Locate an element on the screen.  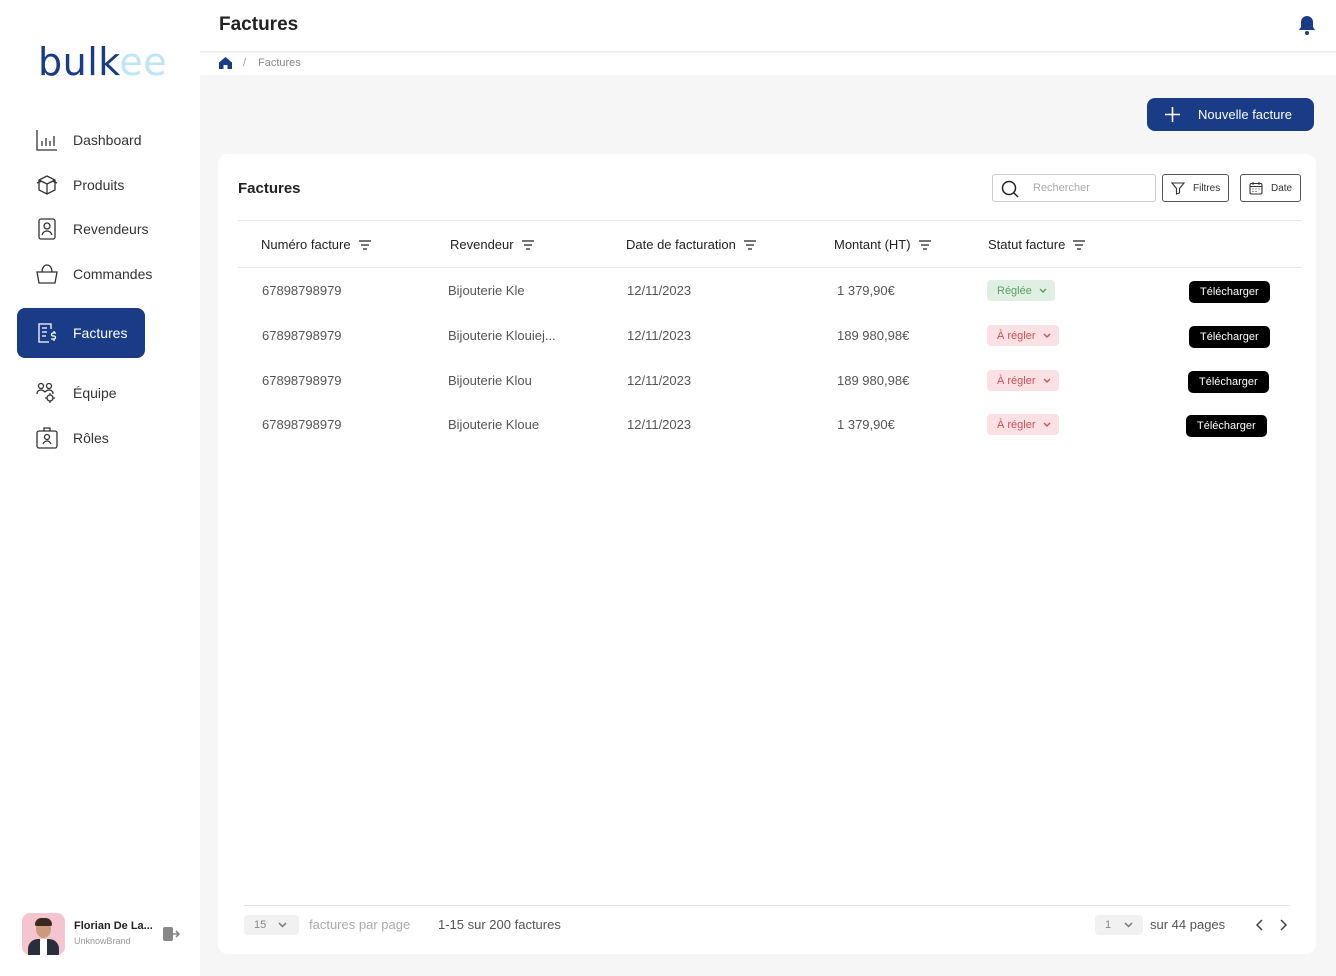
calendar-icon is located at coordinates (1256, 188).